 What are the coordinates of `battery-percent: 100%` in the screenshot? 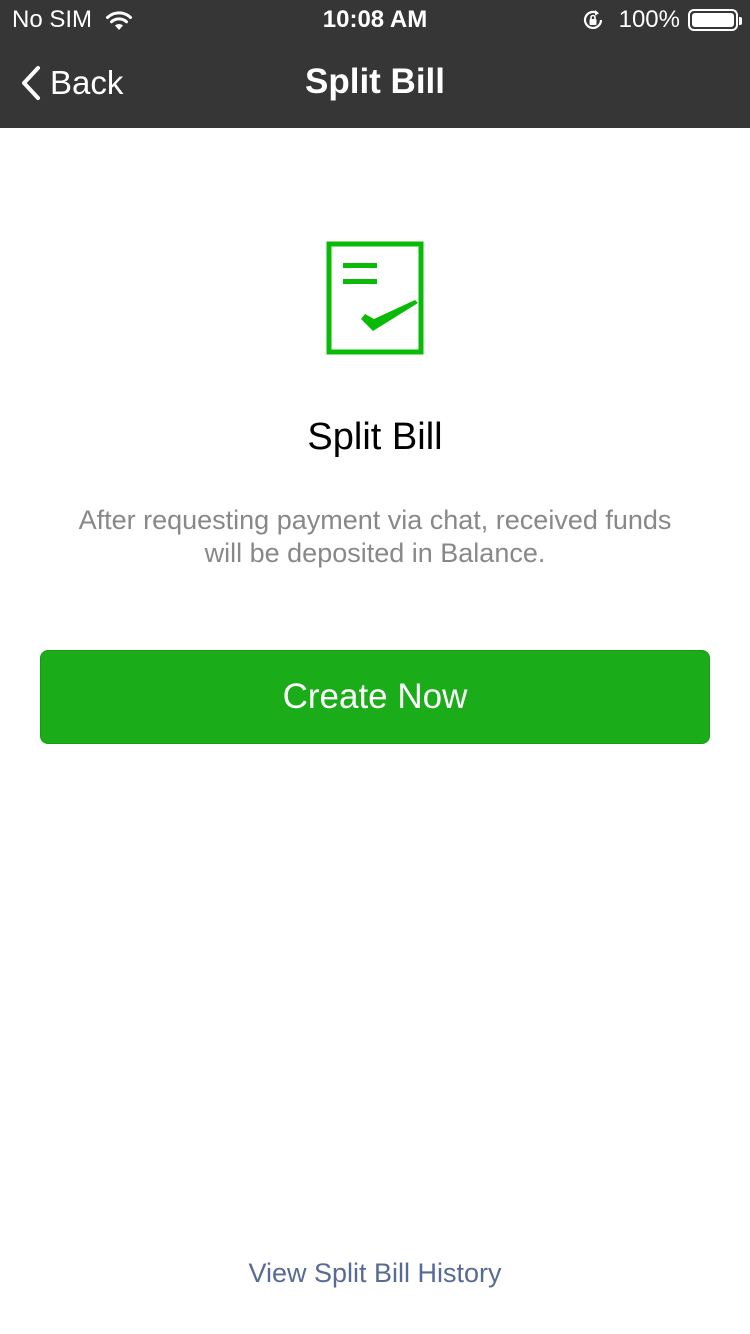 It's located at (649, 19).